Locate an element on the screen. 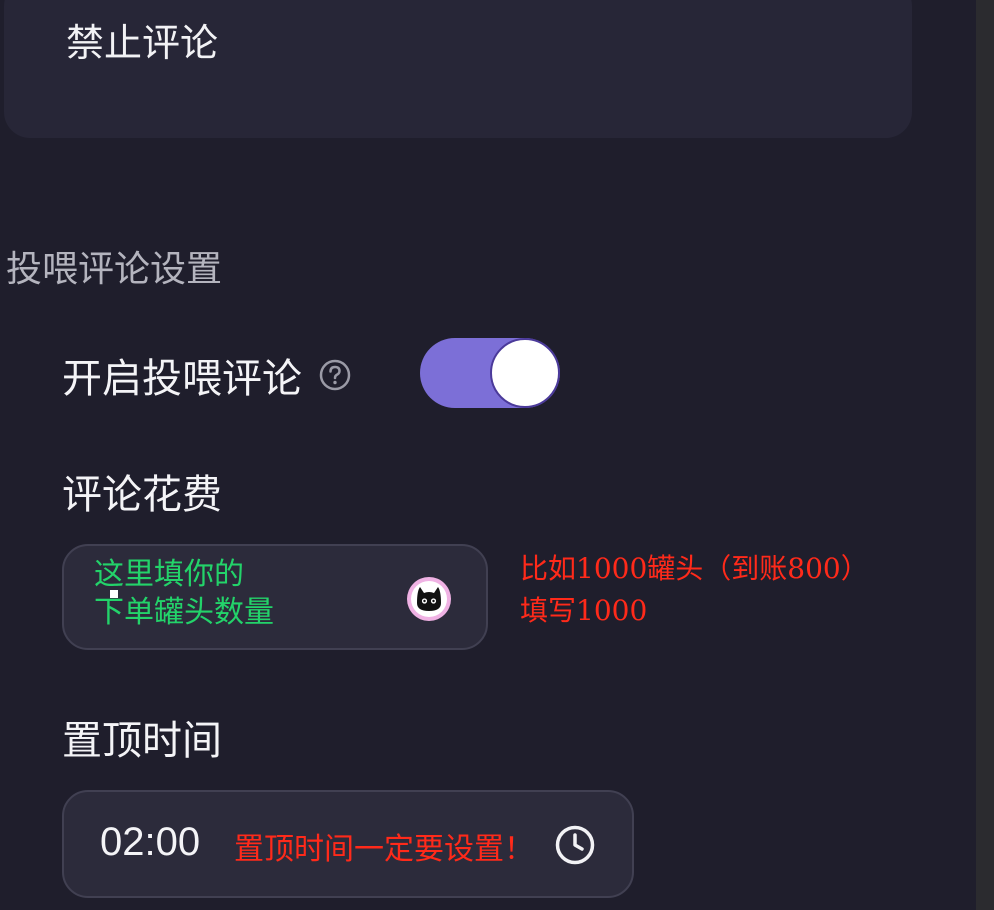  pin-time-label: 置顶时间 is located at coordinates (142, 741).